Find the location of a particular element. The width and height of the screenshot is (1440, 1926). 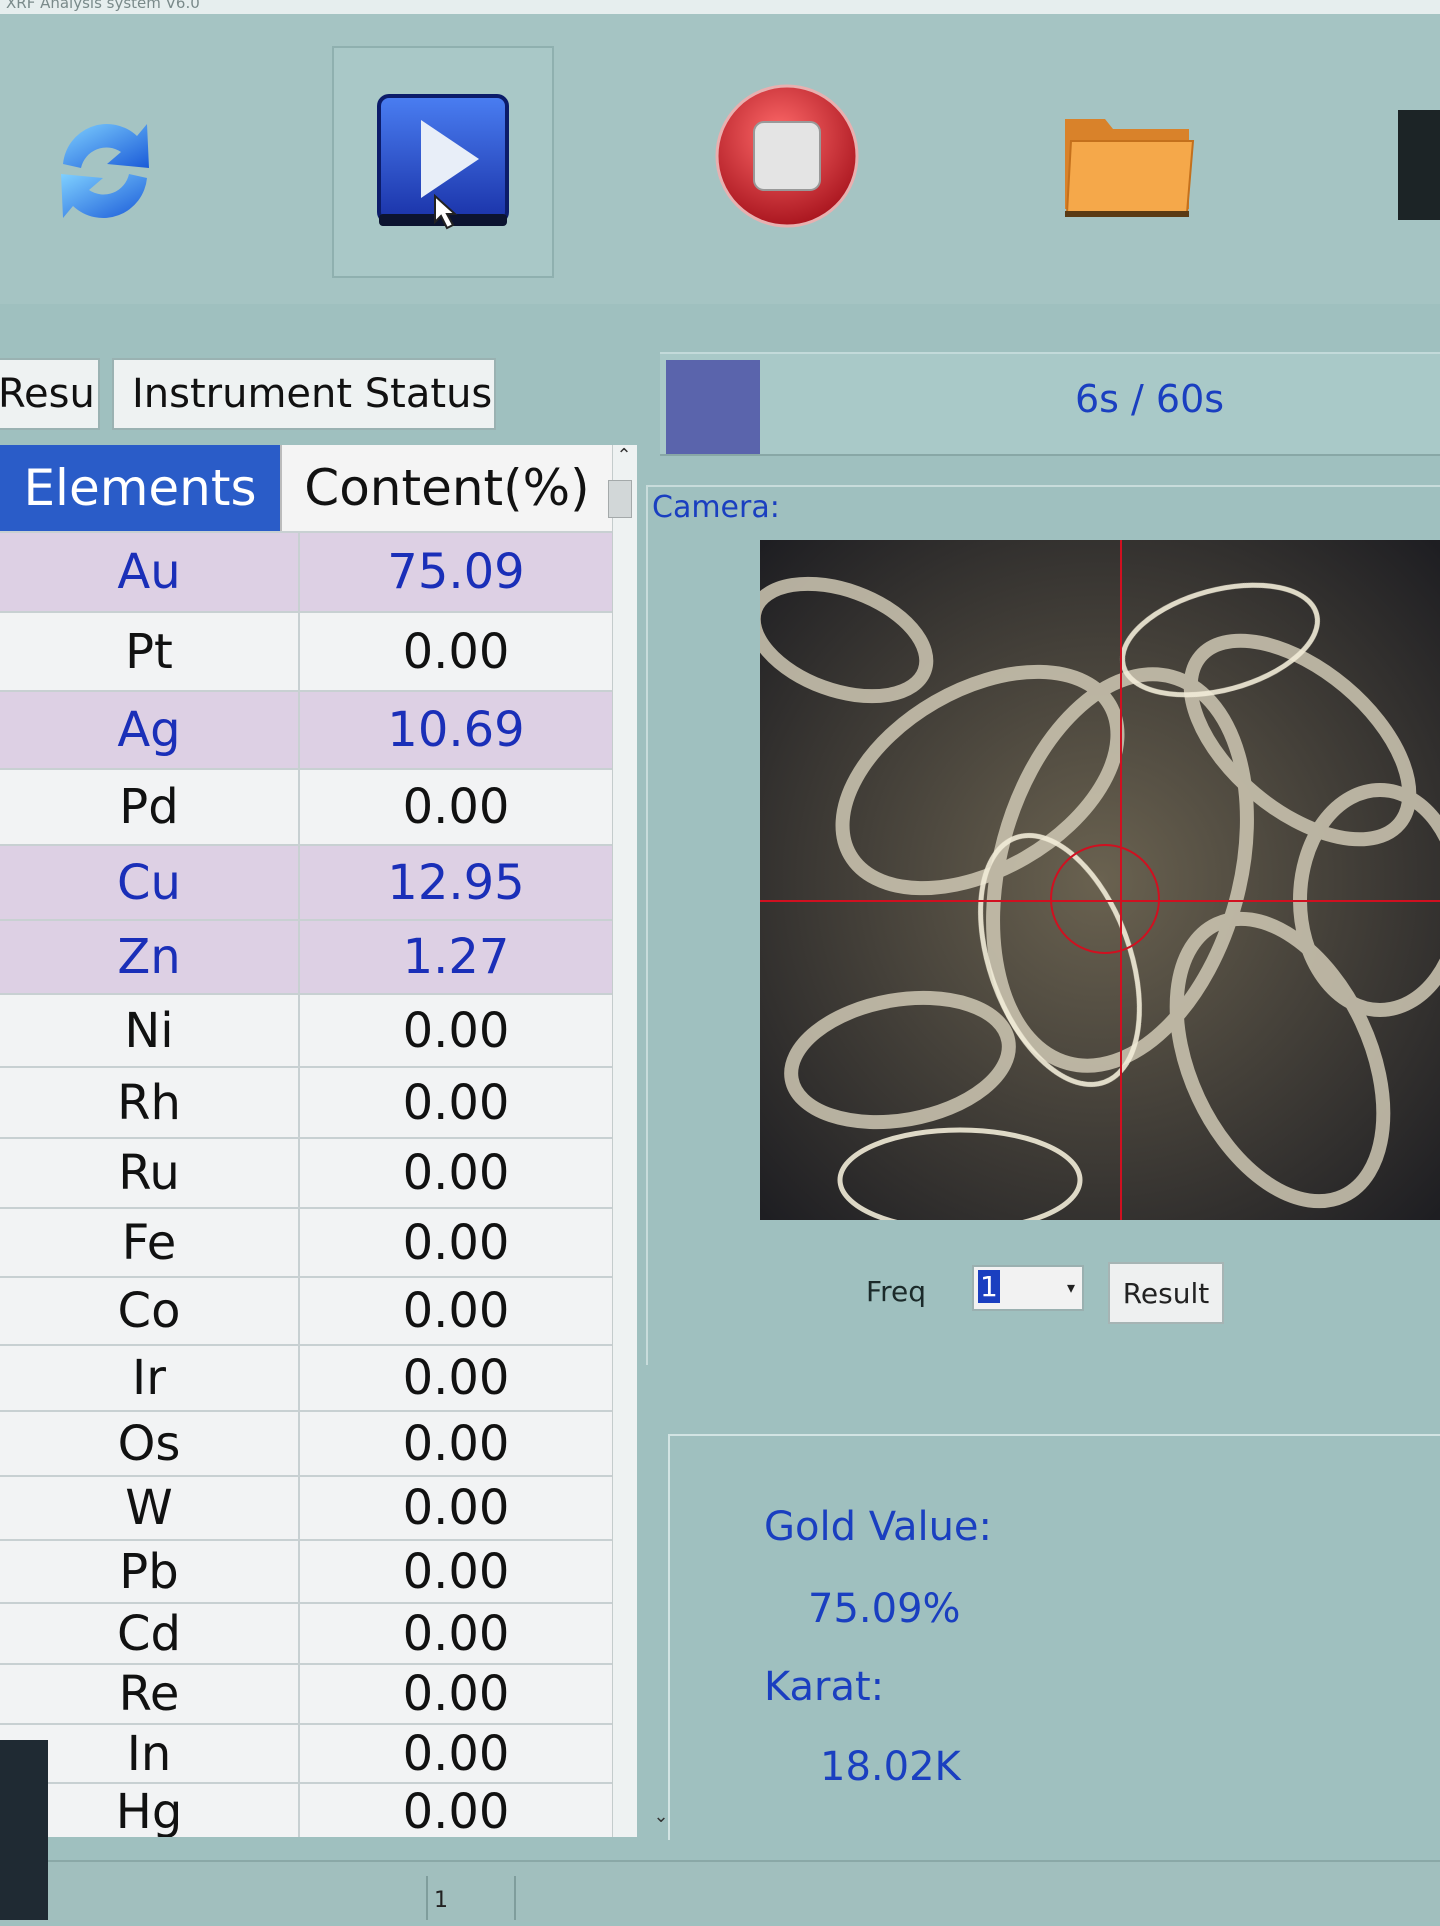

tab-result: Result is located at coordinates (50, 394).